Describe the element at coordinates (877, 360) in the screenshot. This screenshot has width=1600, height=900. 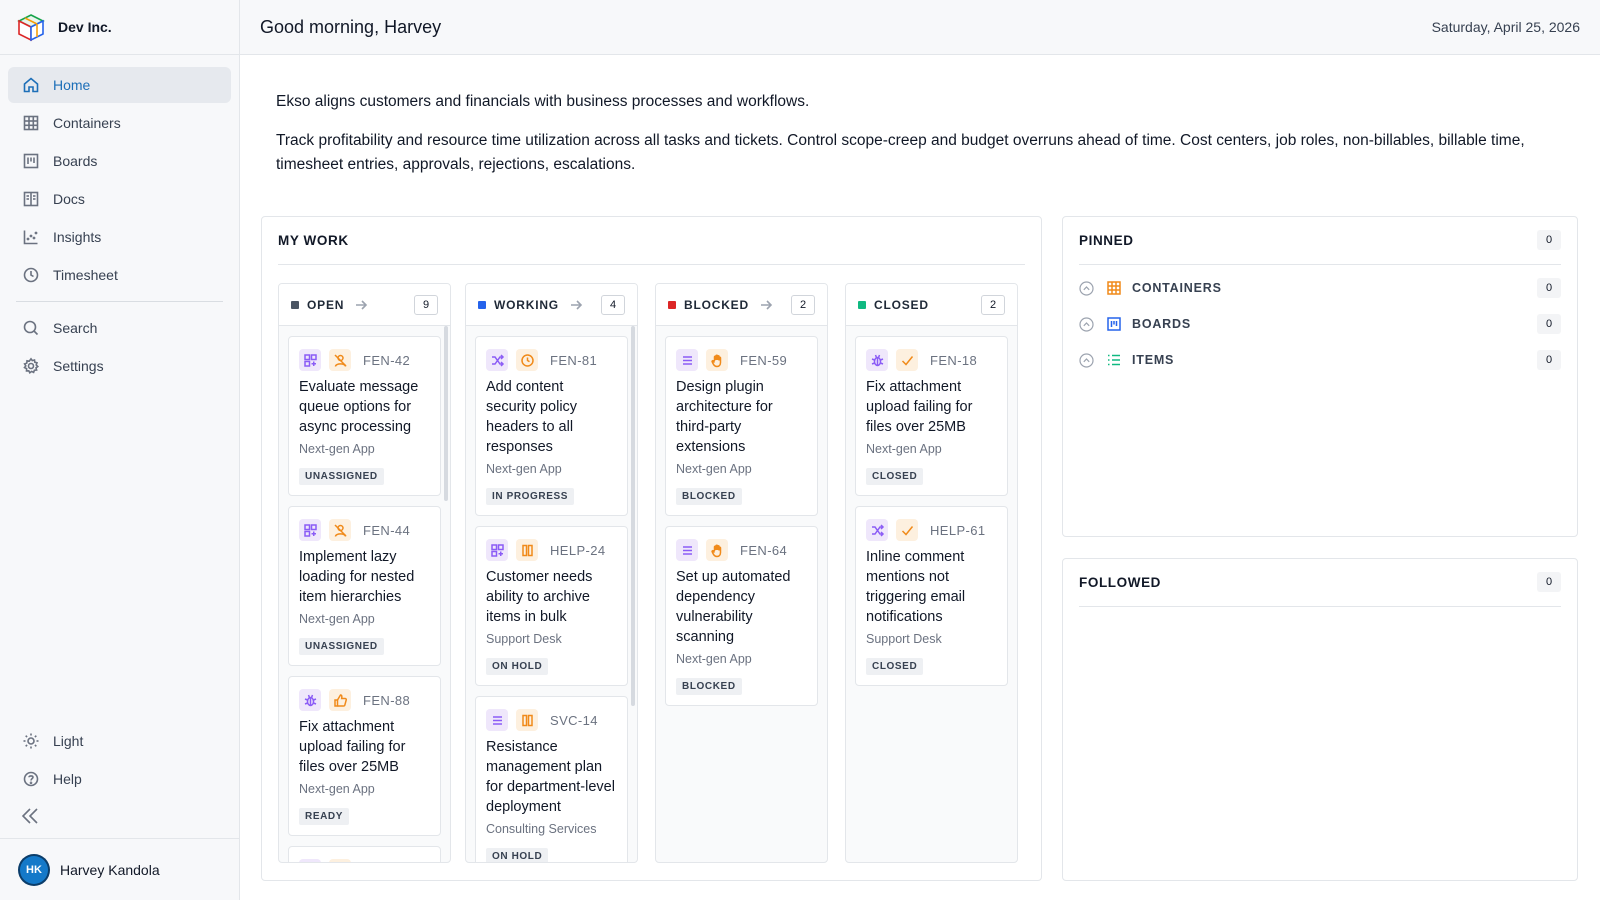
I see `bug-icon` at that location.